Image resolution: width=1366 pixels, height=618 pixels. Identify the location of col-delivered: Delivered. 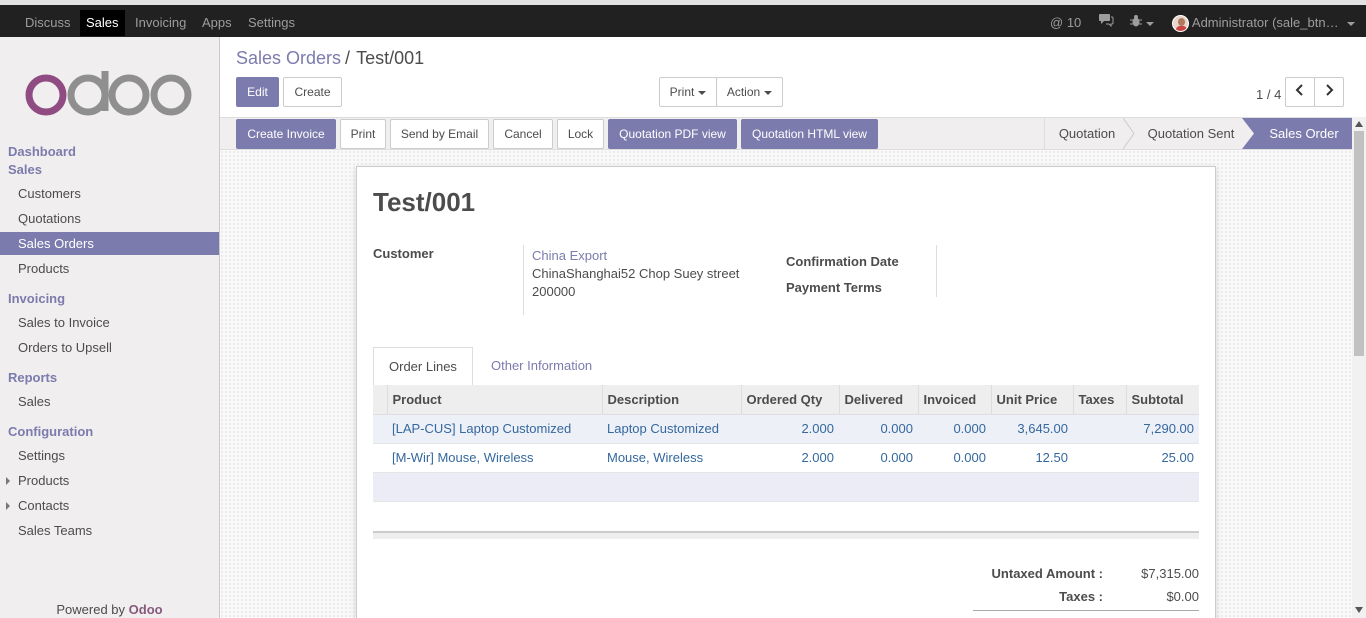
(878, 400).